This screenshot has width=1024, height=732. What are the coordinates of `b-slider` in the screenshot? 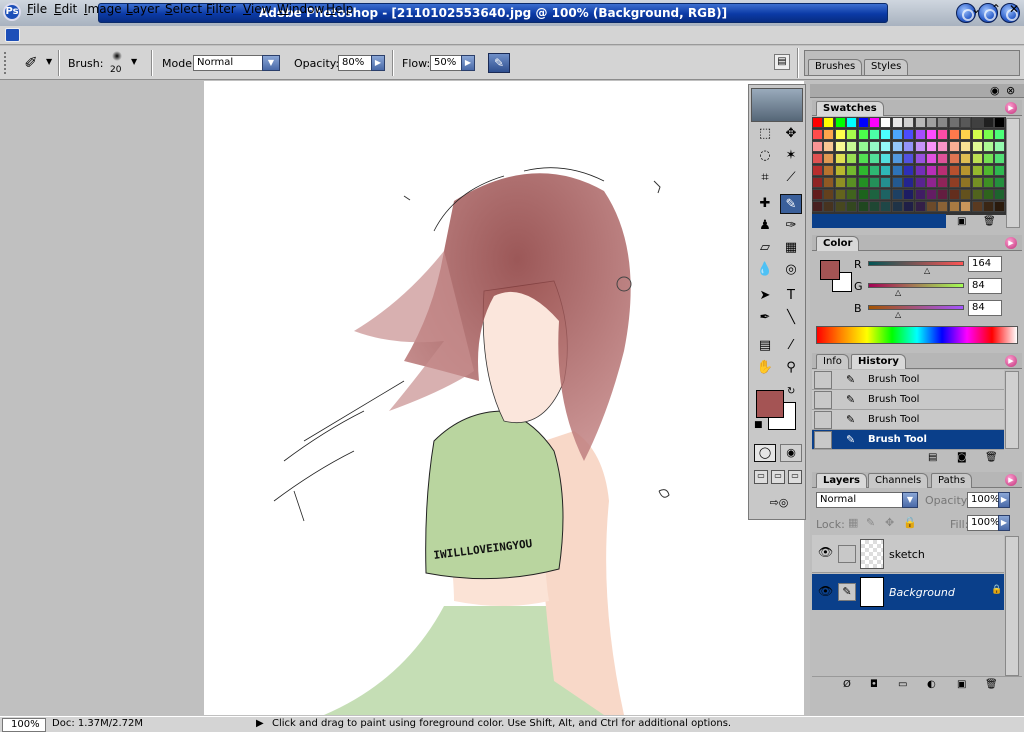 It's located at (916, 307).